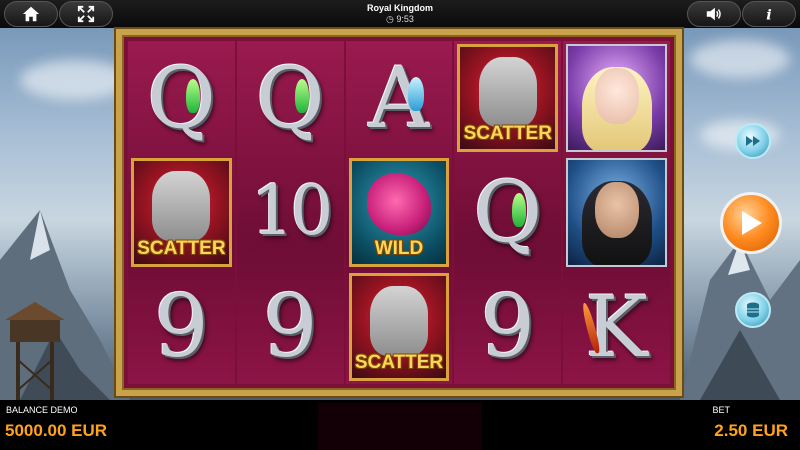  I want to click on svg-text: i, so click(768, 14).